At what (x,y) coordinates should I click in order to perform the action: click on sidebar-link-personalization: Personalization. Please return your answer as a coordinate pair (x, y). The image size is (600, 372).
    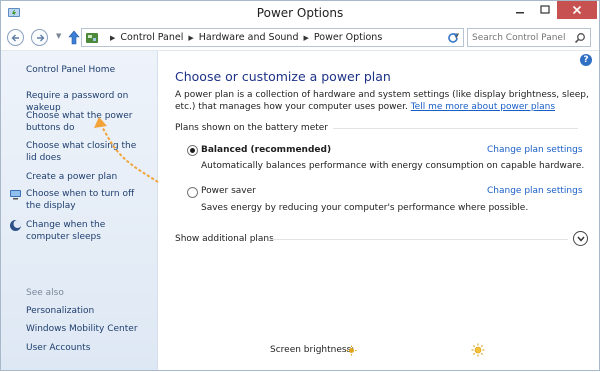
    Looking at the image, I should click on (90, 311).